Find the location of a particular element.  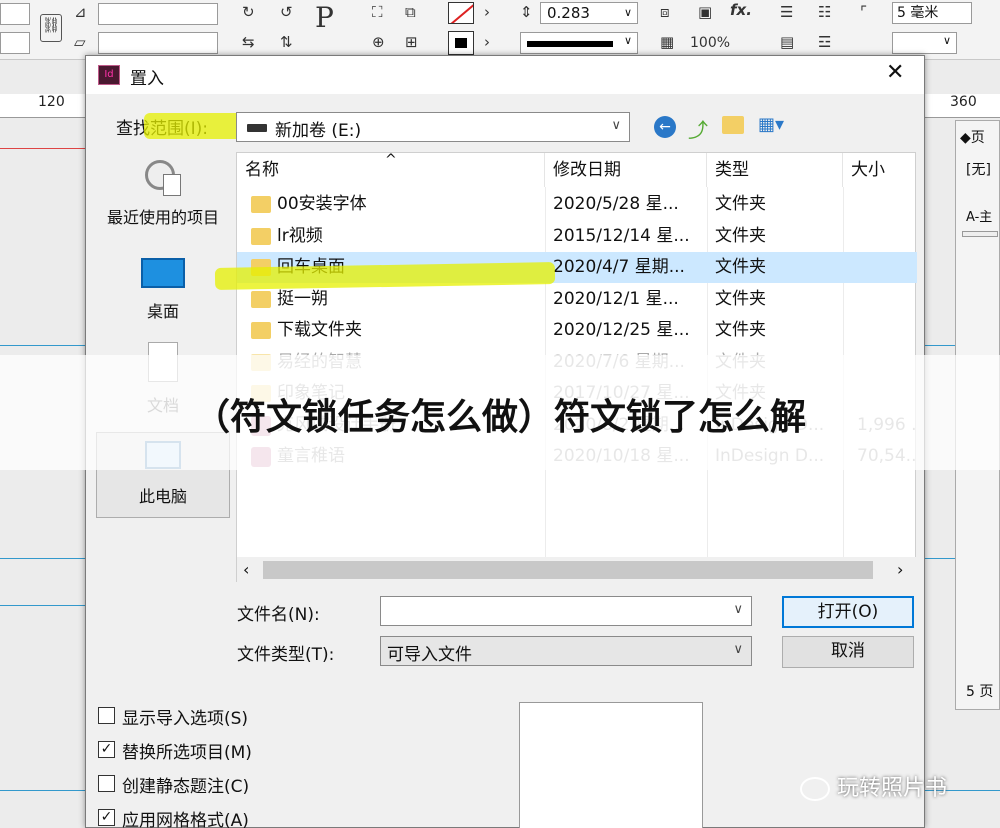

sort-ascending-icon: ^ is located at coordinates (391, 160).